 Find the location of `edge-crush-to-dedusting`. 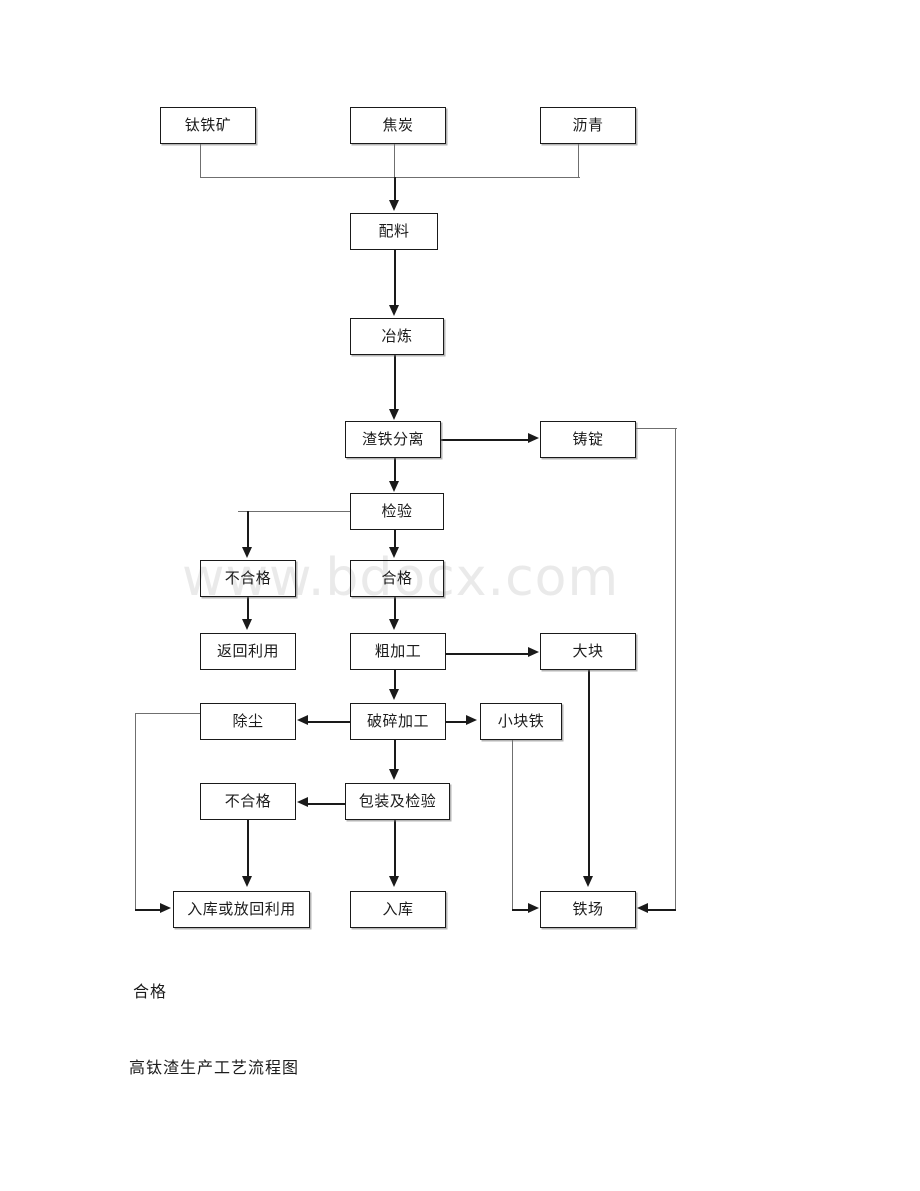

edge-crush-to-dedusting is located at coordinates (329, 722).